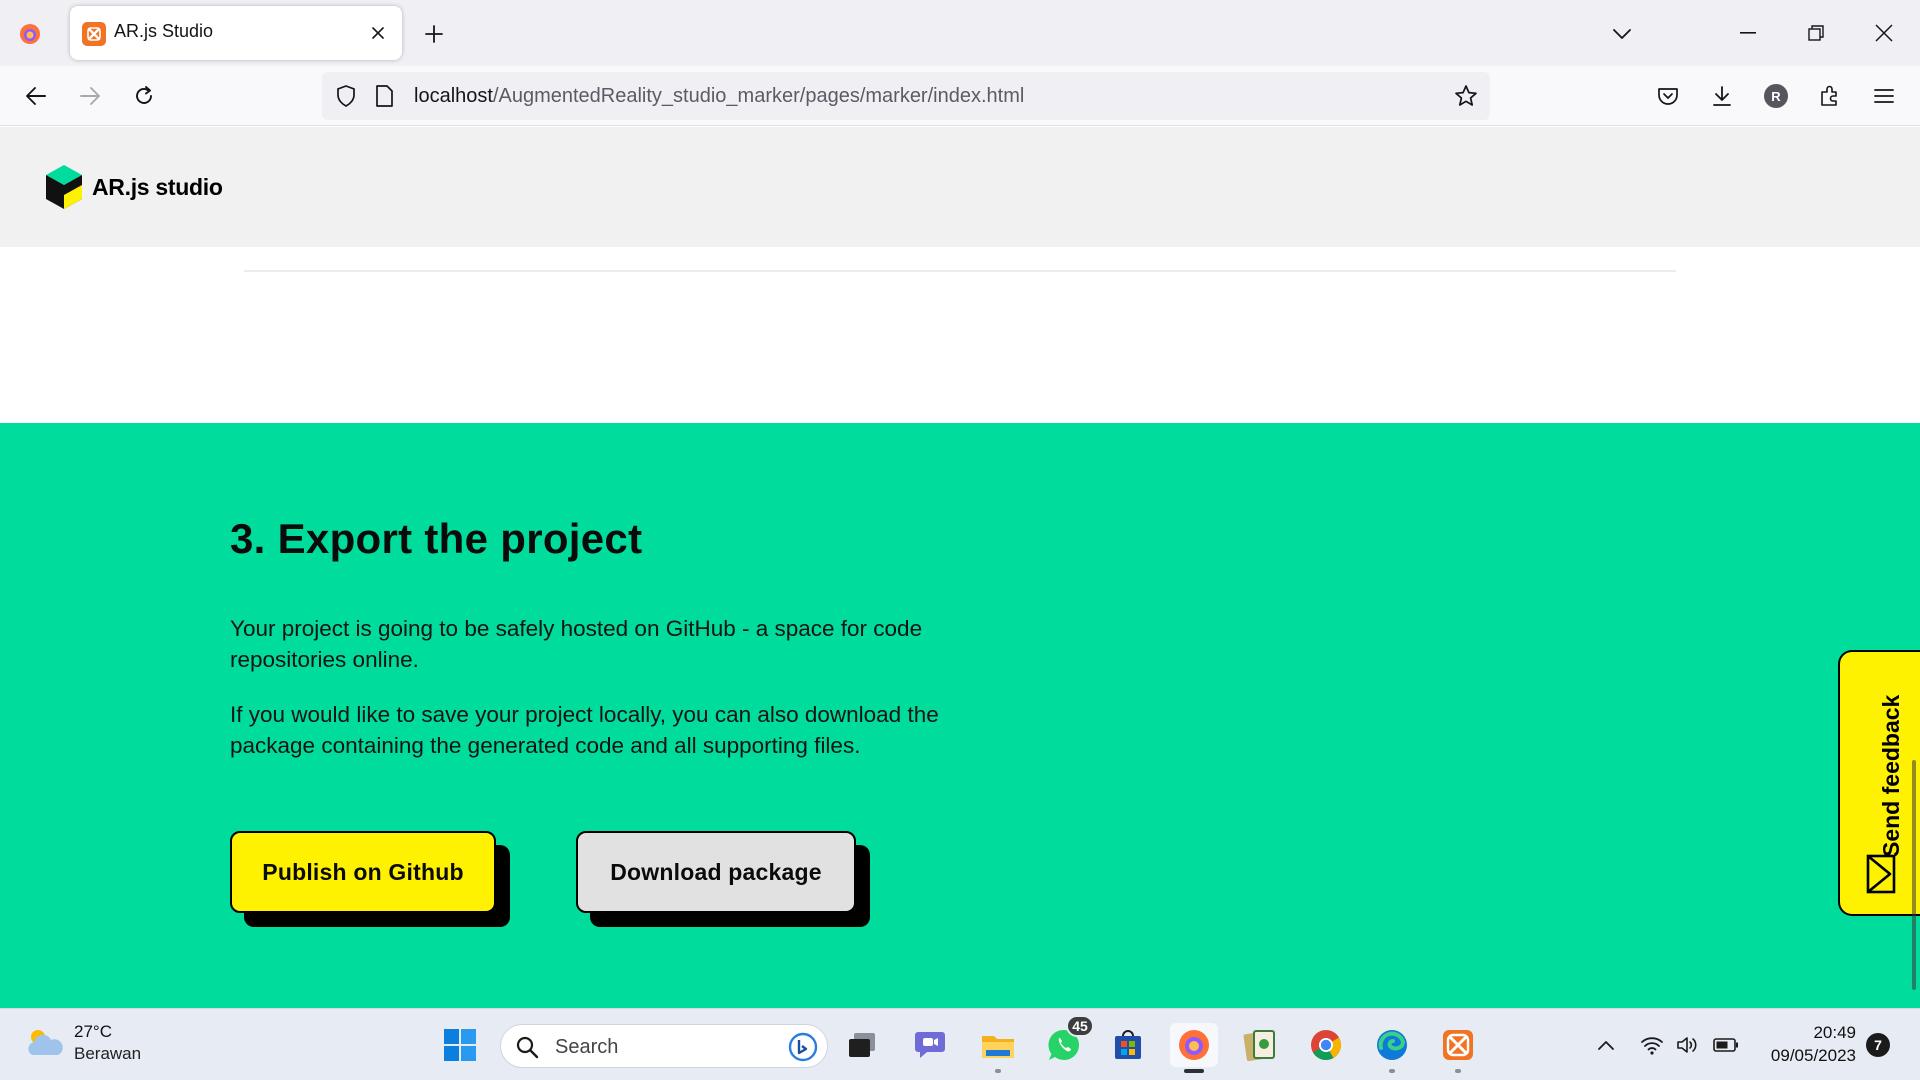 The height and width of the screenshot is (1080, 1920). Describe the element at coordinates (453, 96) in the screenshot. I see `url-host: localhost` at that location.